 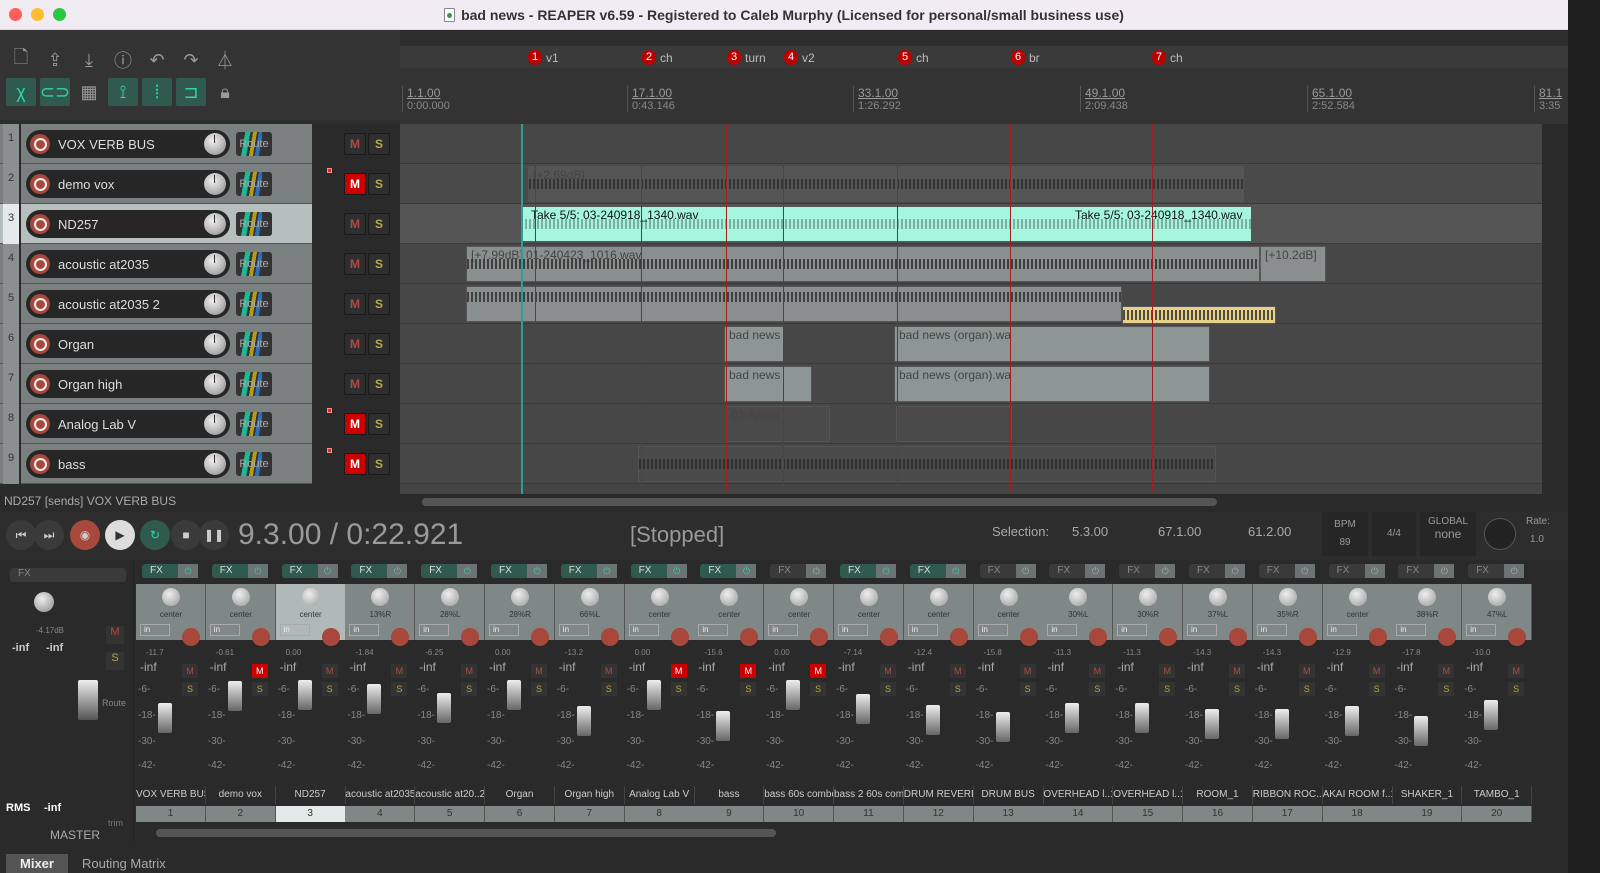 What do you see at coordinates (21, 92) in the screenshot?
I see `ripple-edit-icon: χ` at bounding box center [21, 92].